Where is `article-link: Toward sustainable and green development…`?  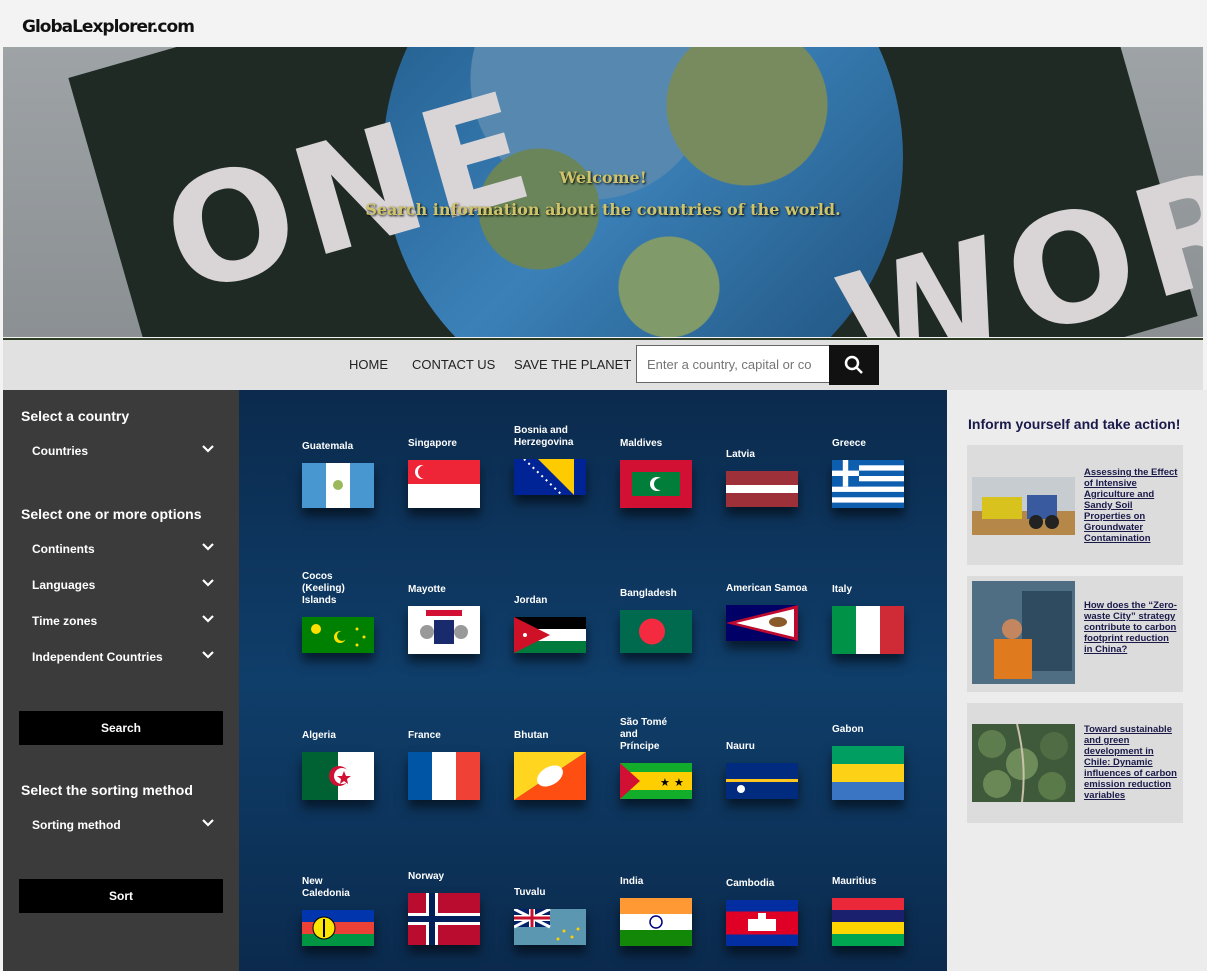 article-link: Toward sustainable and green development… is located at coordinates (1131, 762).